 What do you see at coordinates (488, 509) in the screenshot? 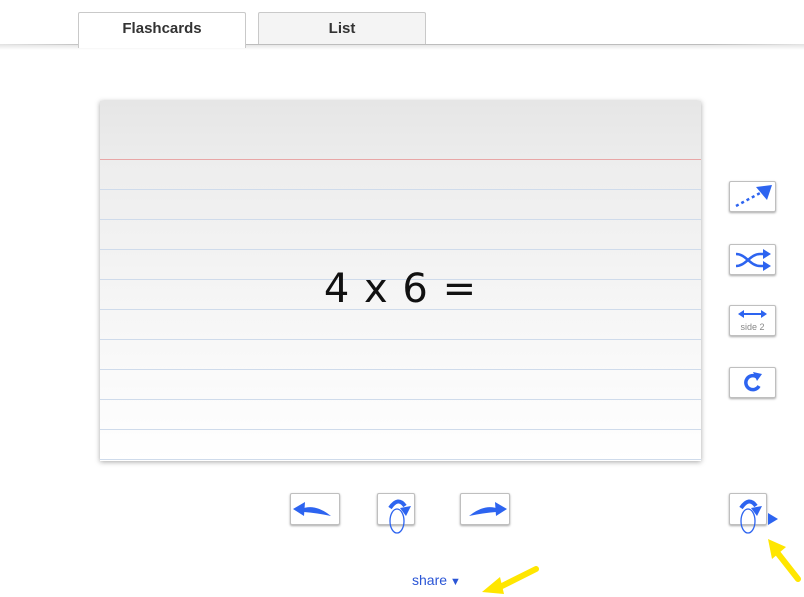
I see `next-arrow-icon` at bounding box center [488, 509].